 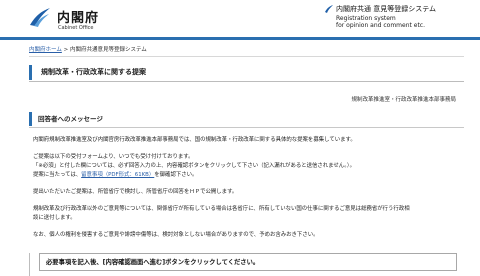 What do you see at coordinates (40, 17) in the screenshot?
I see `cabinet-office-logo-icon` at bounding box center [40, 17].